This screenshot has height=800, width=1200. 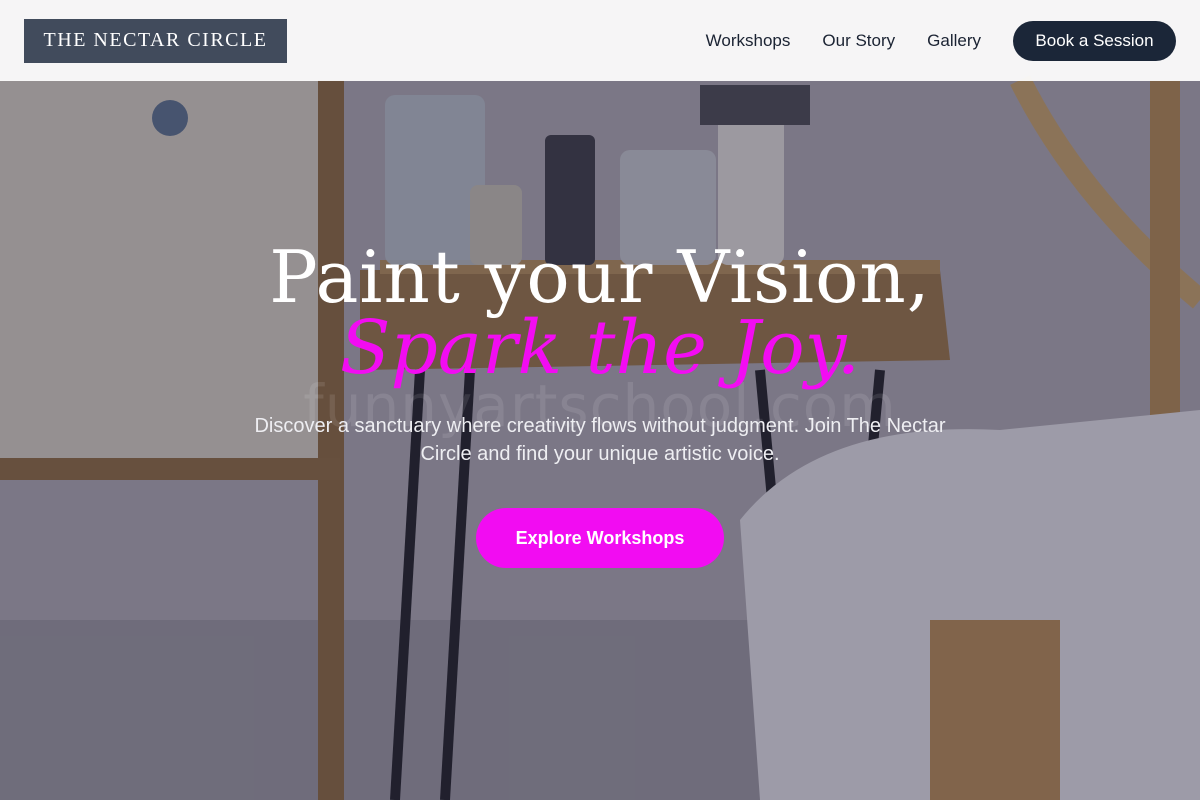 What do you see at coordinates (858, 41) in the screenshot?
I see `nav-link-our-story: Our Story` at bounding box center [858, 41].